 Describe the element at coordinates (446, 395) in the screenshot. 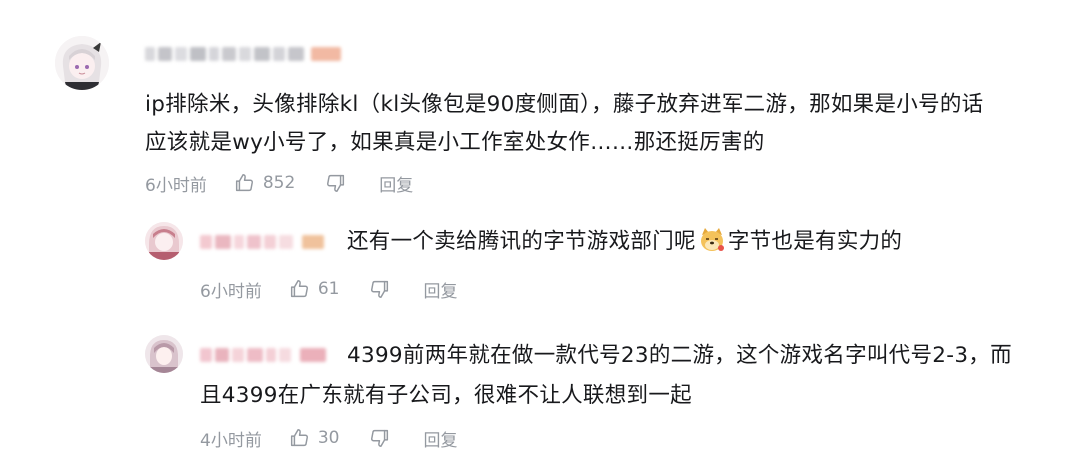

I see `reply-text-line-2: 且4399在广东就有子公司，很难不让人联想到一起` at that location.